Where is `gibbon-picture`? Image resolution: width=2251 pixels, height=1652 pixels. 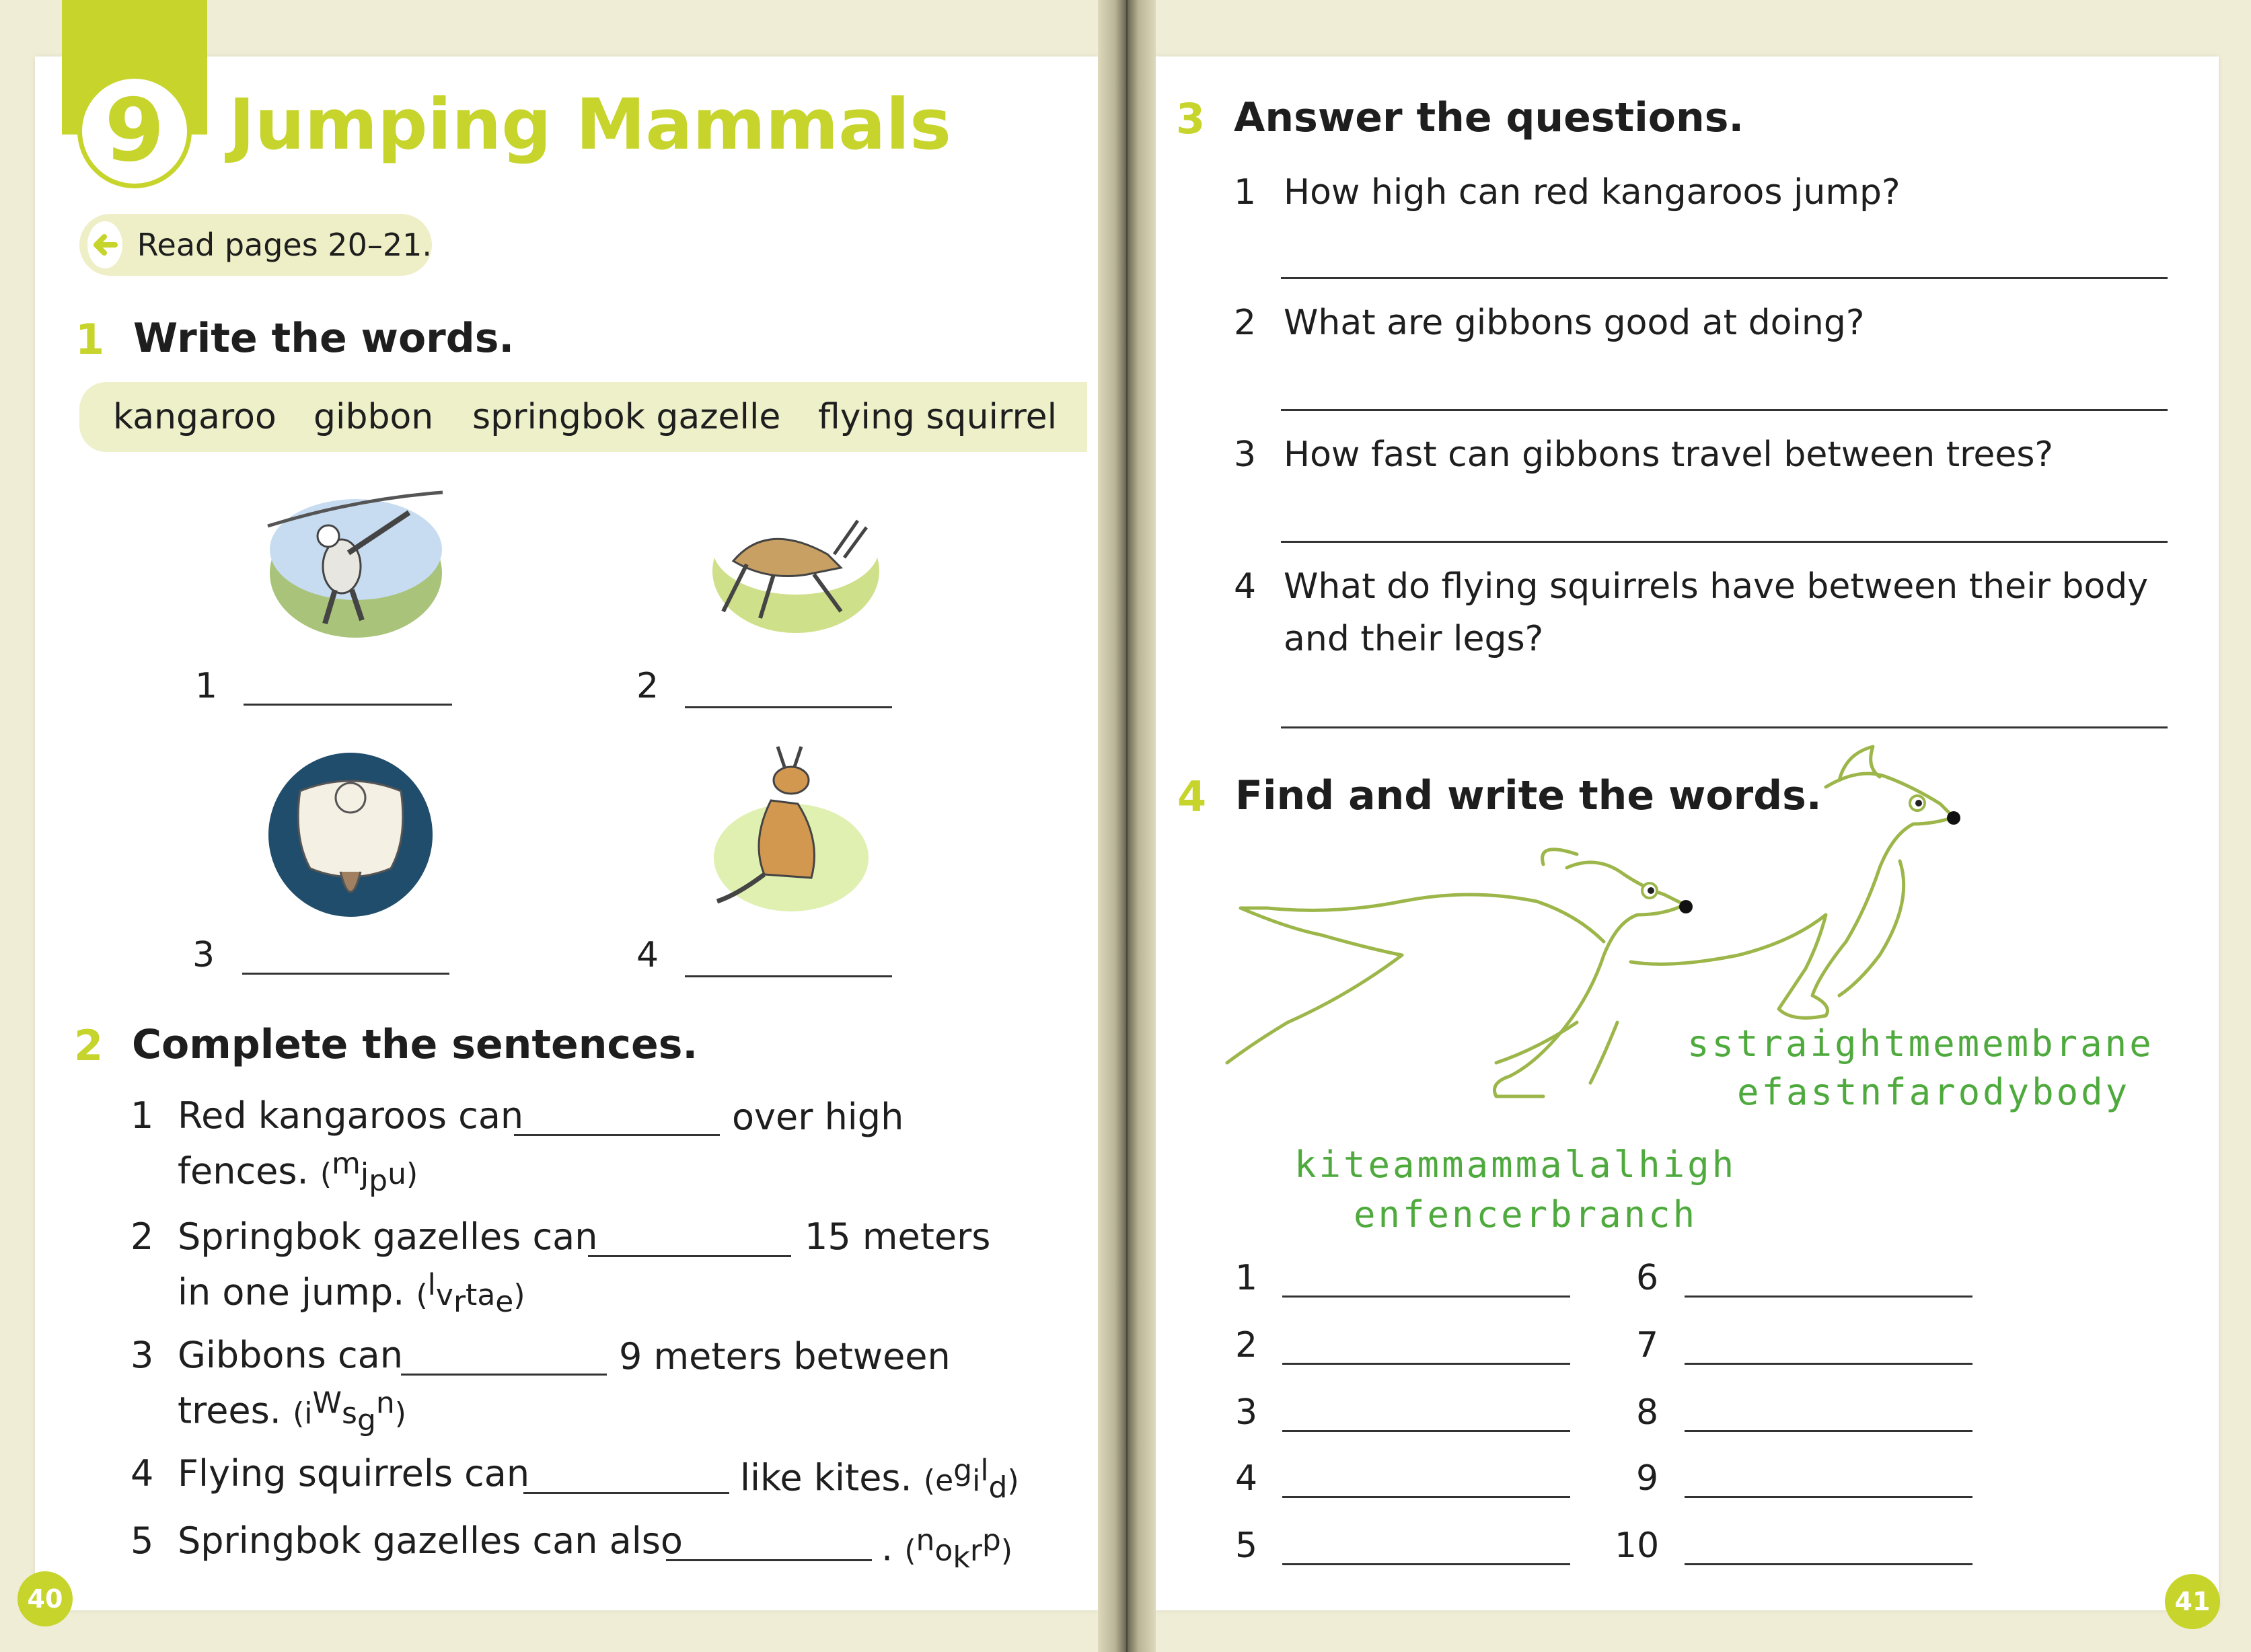
gibbon-picture is located at coordinates (355, 564).